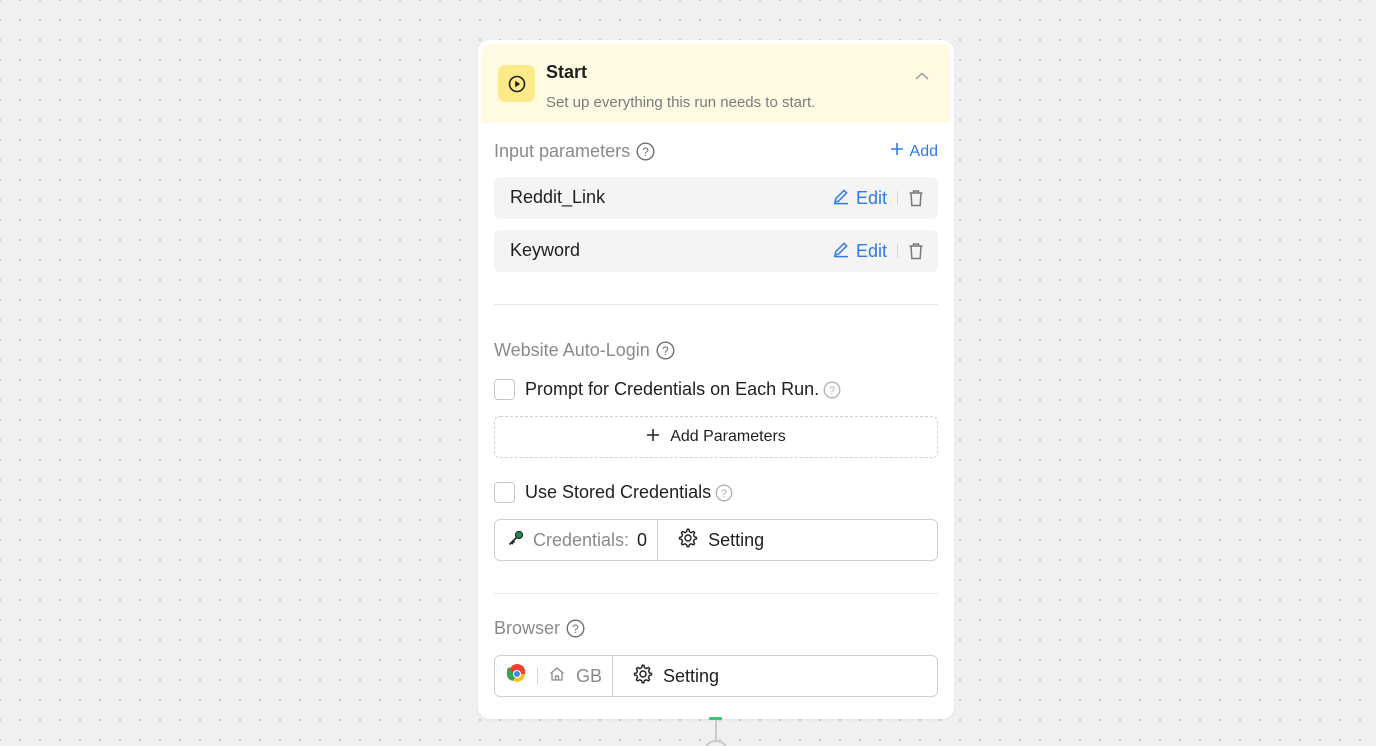 Image resolution: width=1376 pixels, height=746 pixels. I want to click on add-parameters-button: Add Parameters, so click(716, 437).